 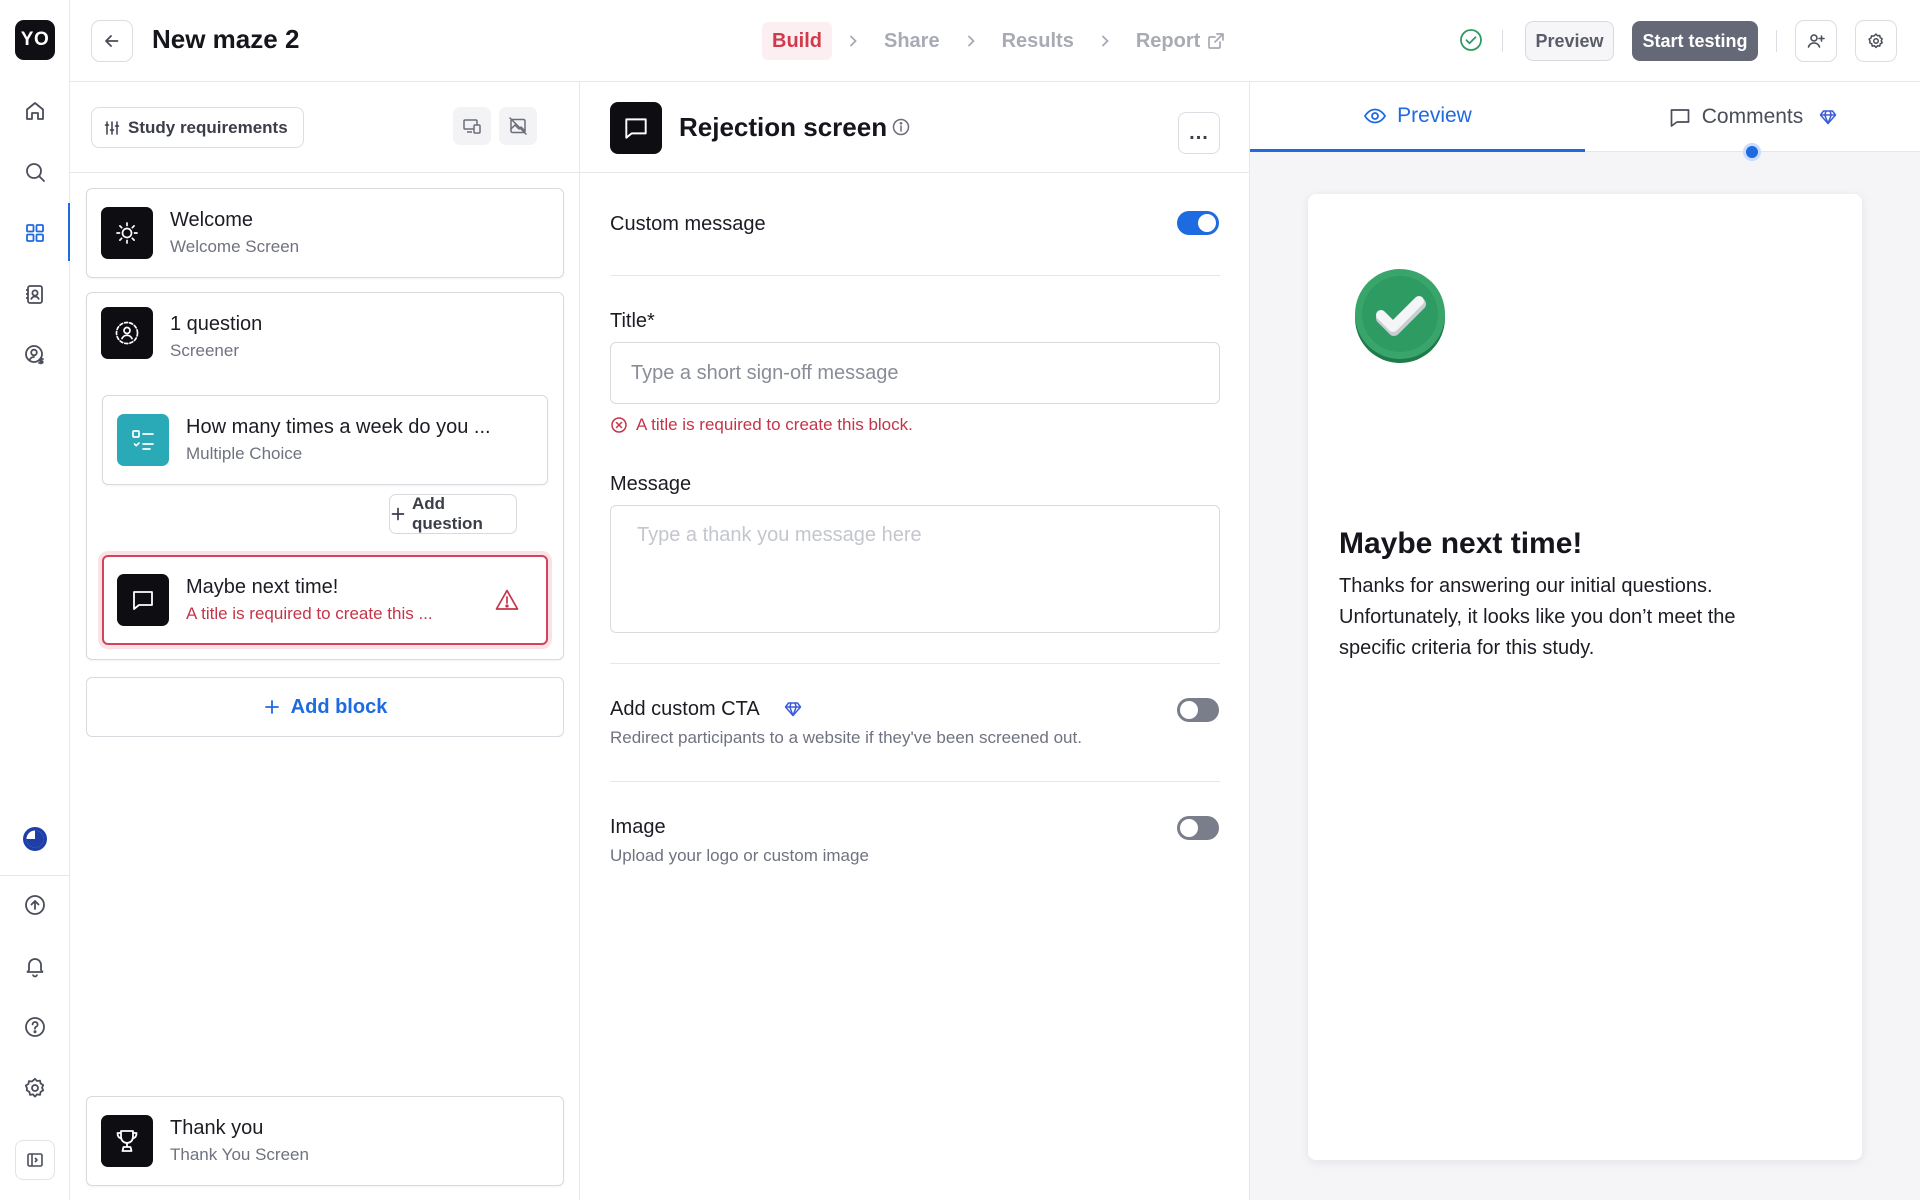 I want to click on image-label: Image, so click(x=638, y=827).